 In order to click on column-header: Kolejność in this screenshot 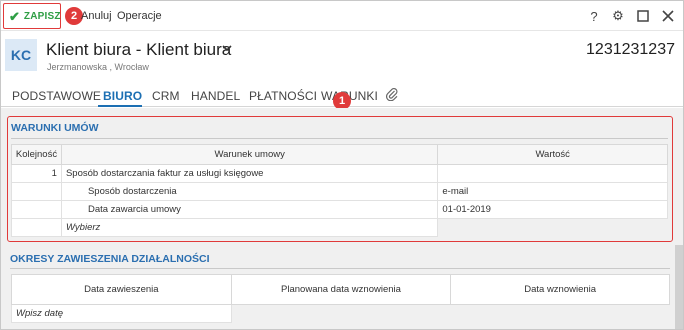, I will do `click(36, 154)`.